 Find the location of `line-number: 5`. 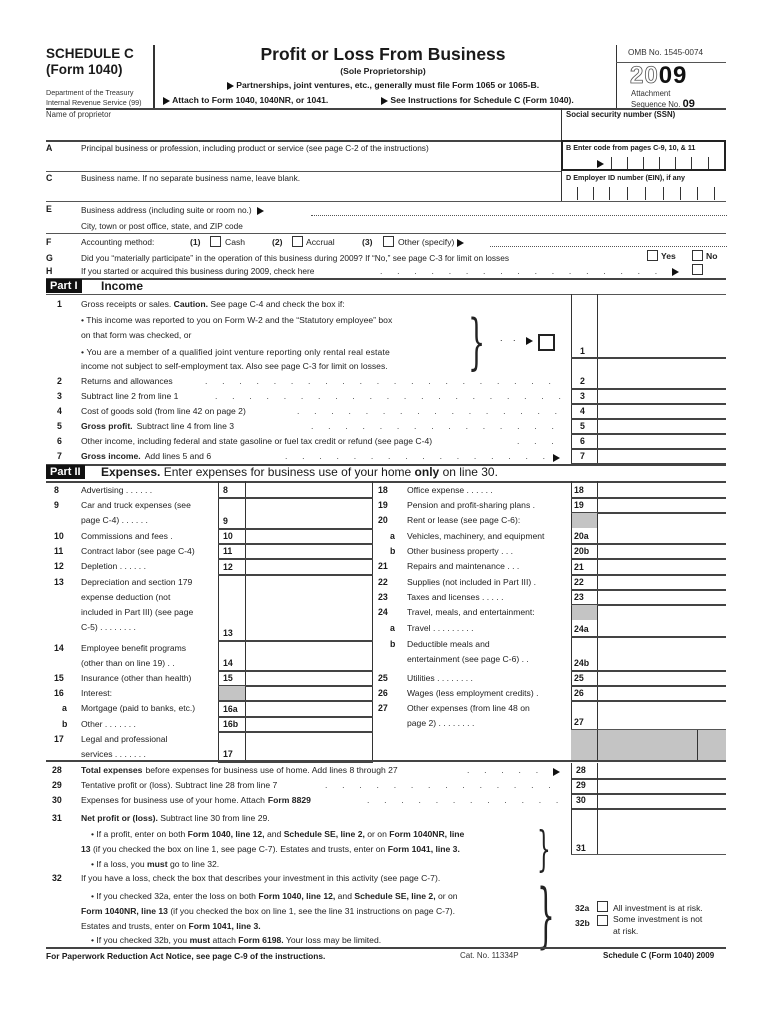

line-number: 5 is located at coordinates (59, 426).